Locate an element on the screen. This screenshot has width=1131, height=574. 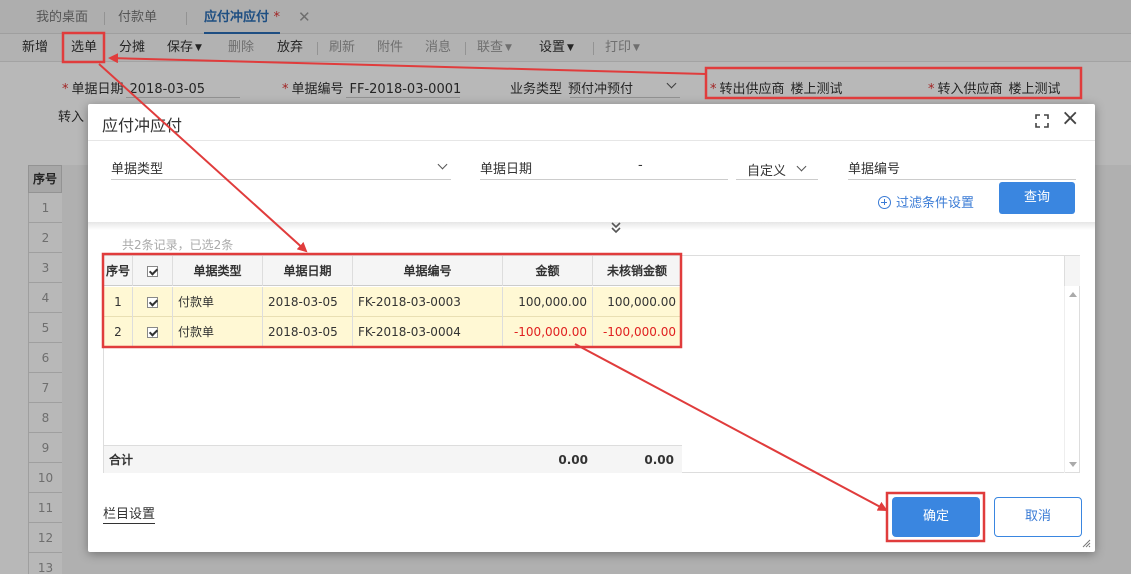
query-button: 查询 is located at coordinates (1037, 198).